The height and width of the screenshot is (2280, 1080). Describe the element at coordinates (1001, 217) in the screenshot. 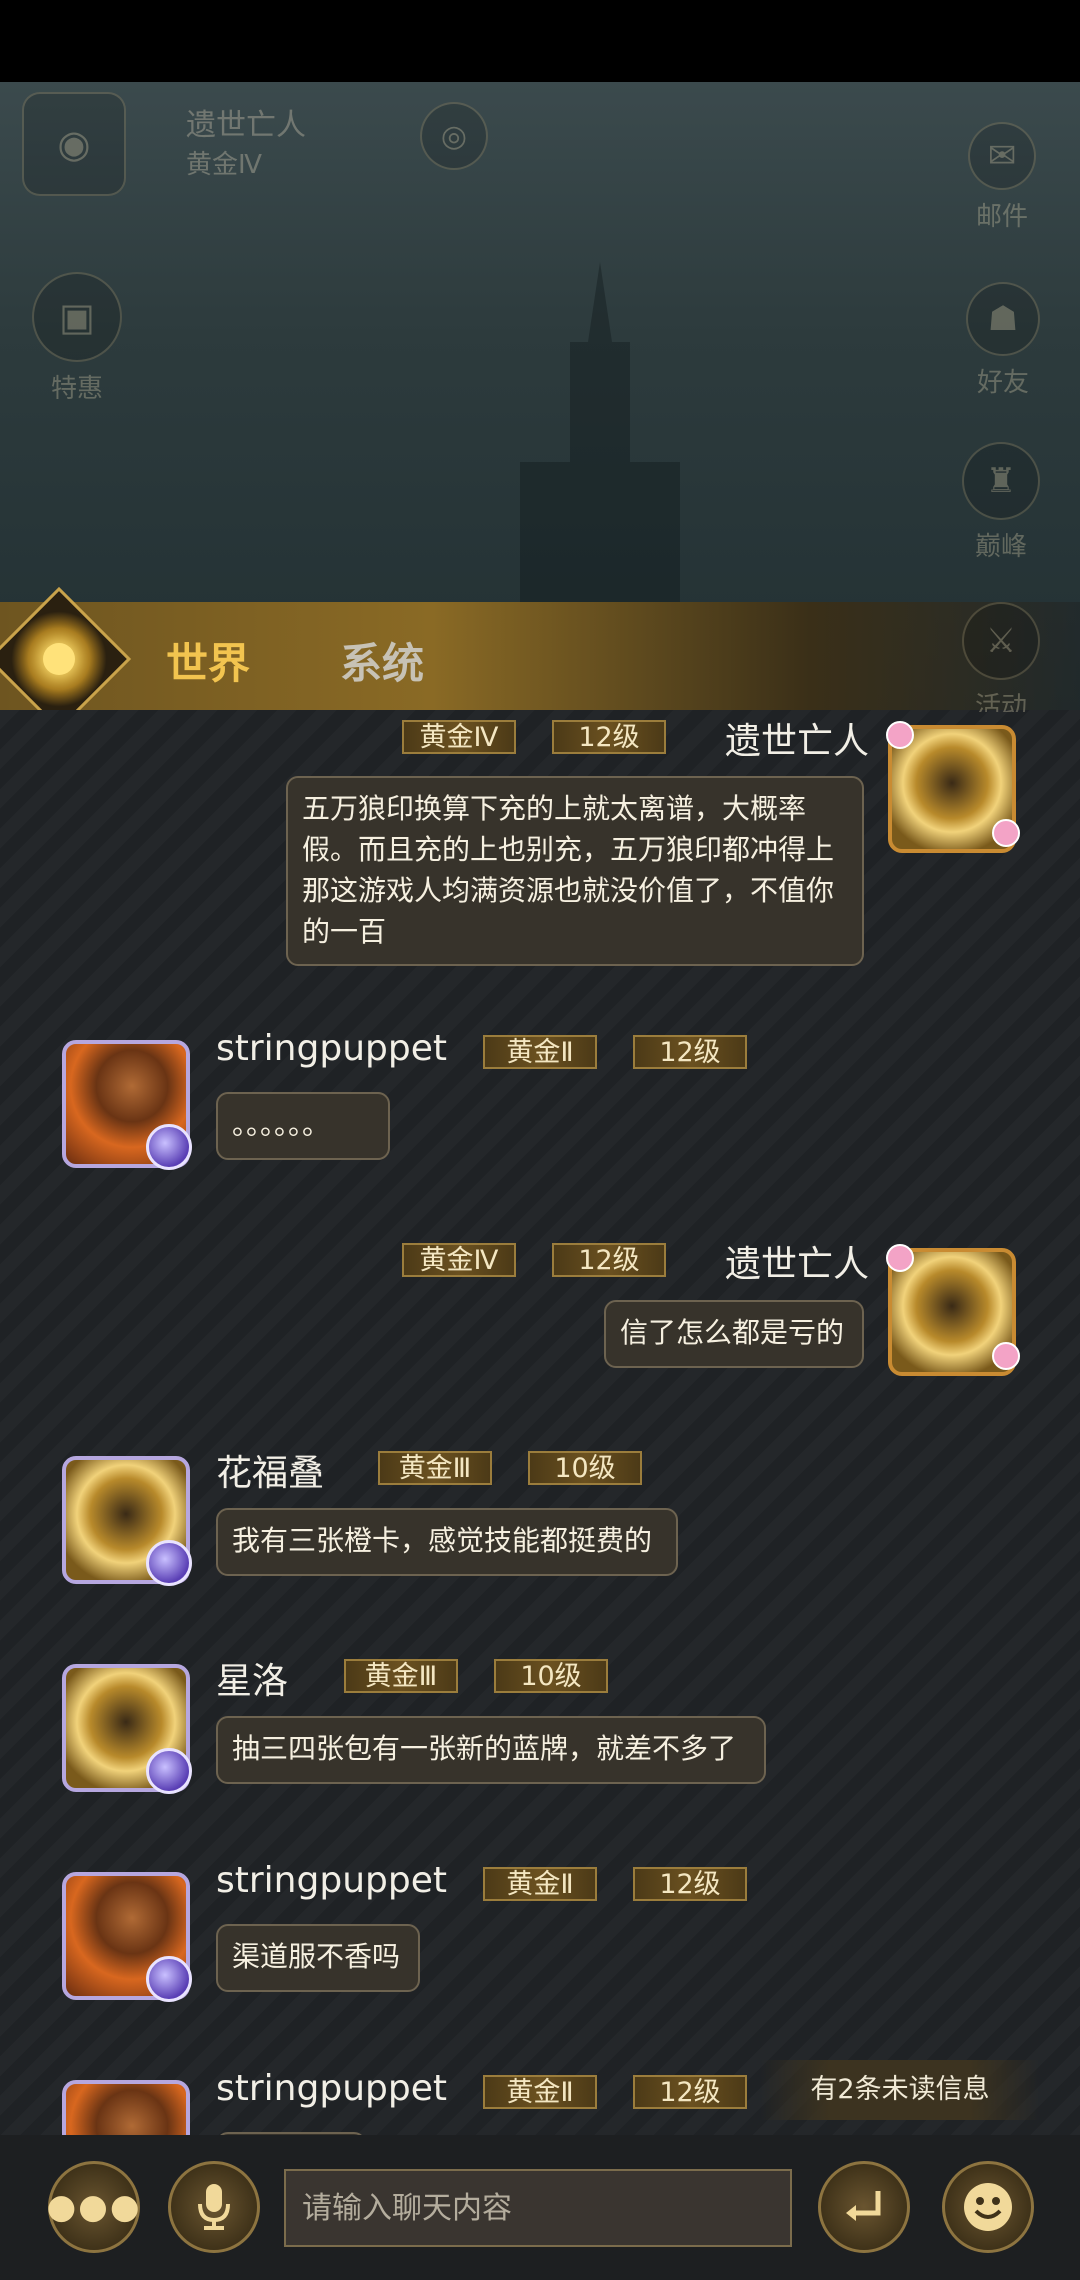

I see `mail-label: 邮件` at that location.